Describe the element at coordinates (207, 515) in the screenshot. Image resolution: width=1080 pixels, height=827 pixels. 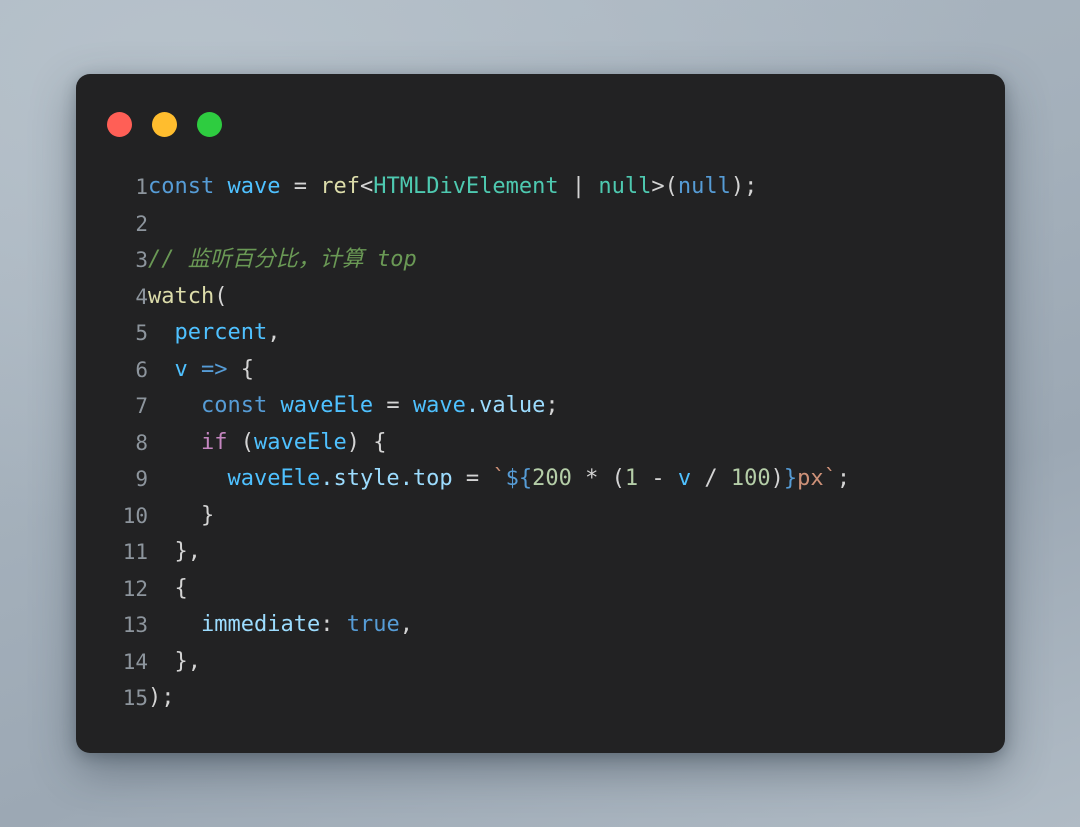
I see `token-brace-close: }` at that location.